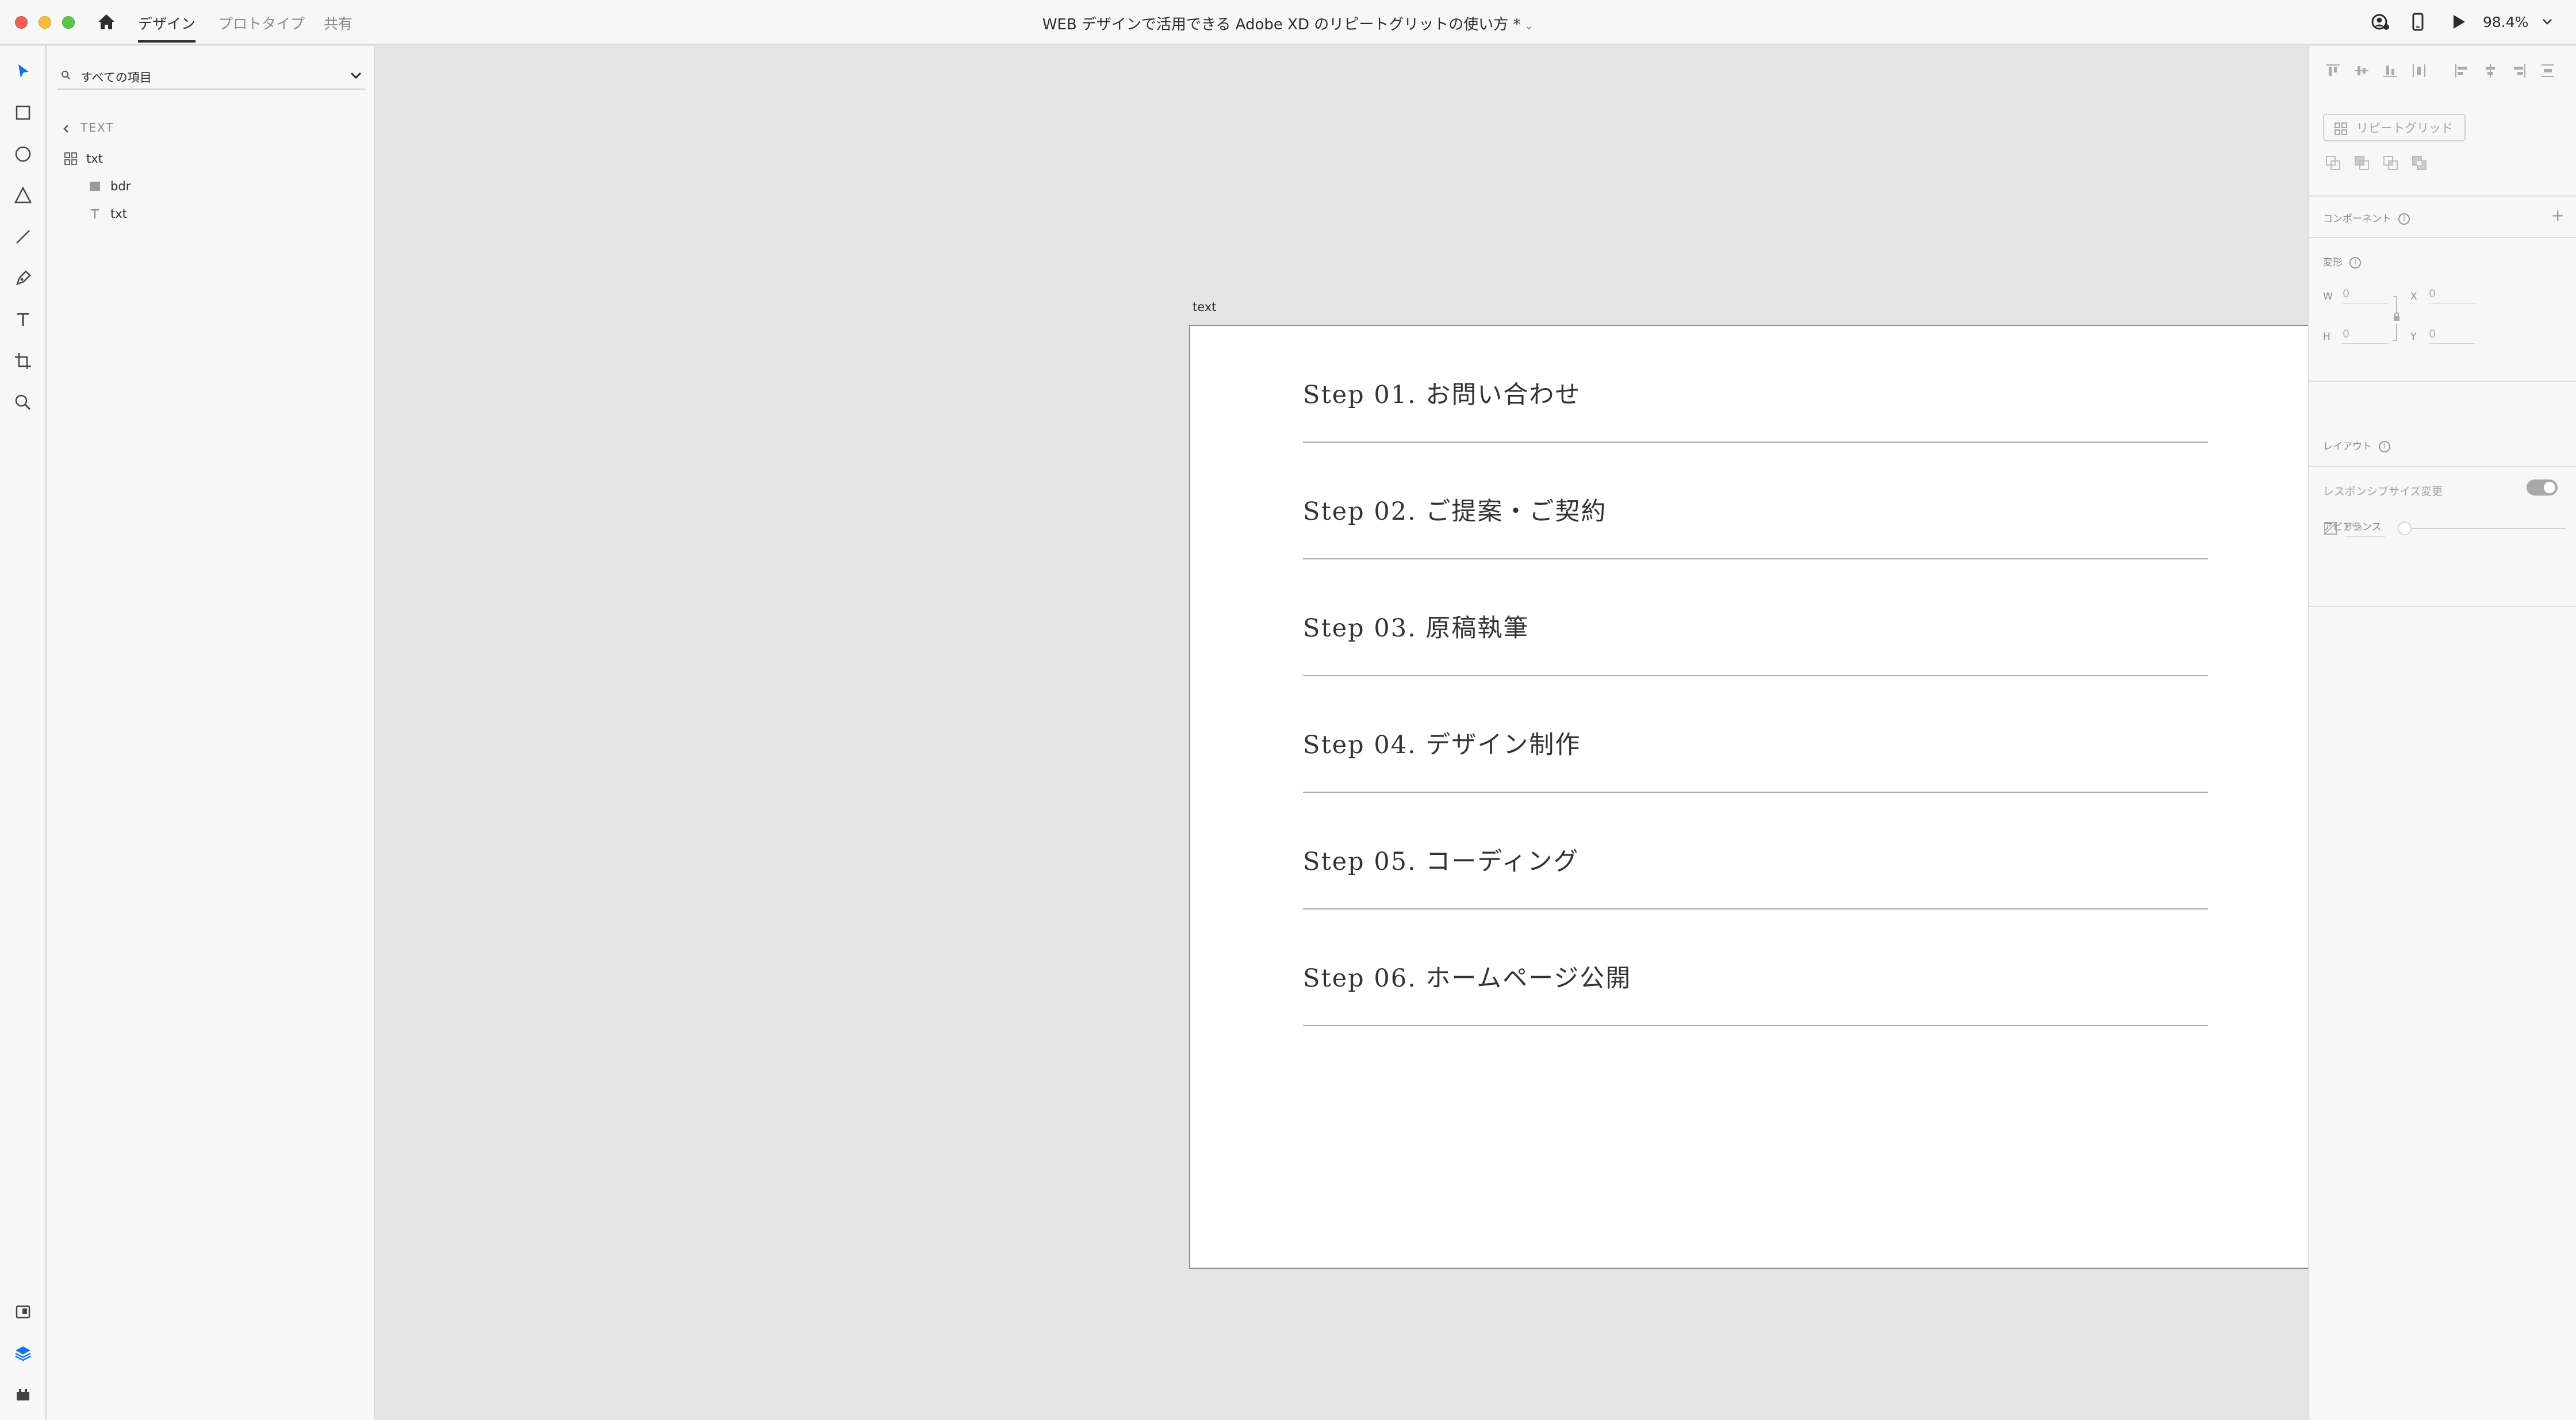  Describe the element at coordinates (2419, 70) in the screenshot. I see `distribute-horizontal-icon` at that location.